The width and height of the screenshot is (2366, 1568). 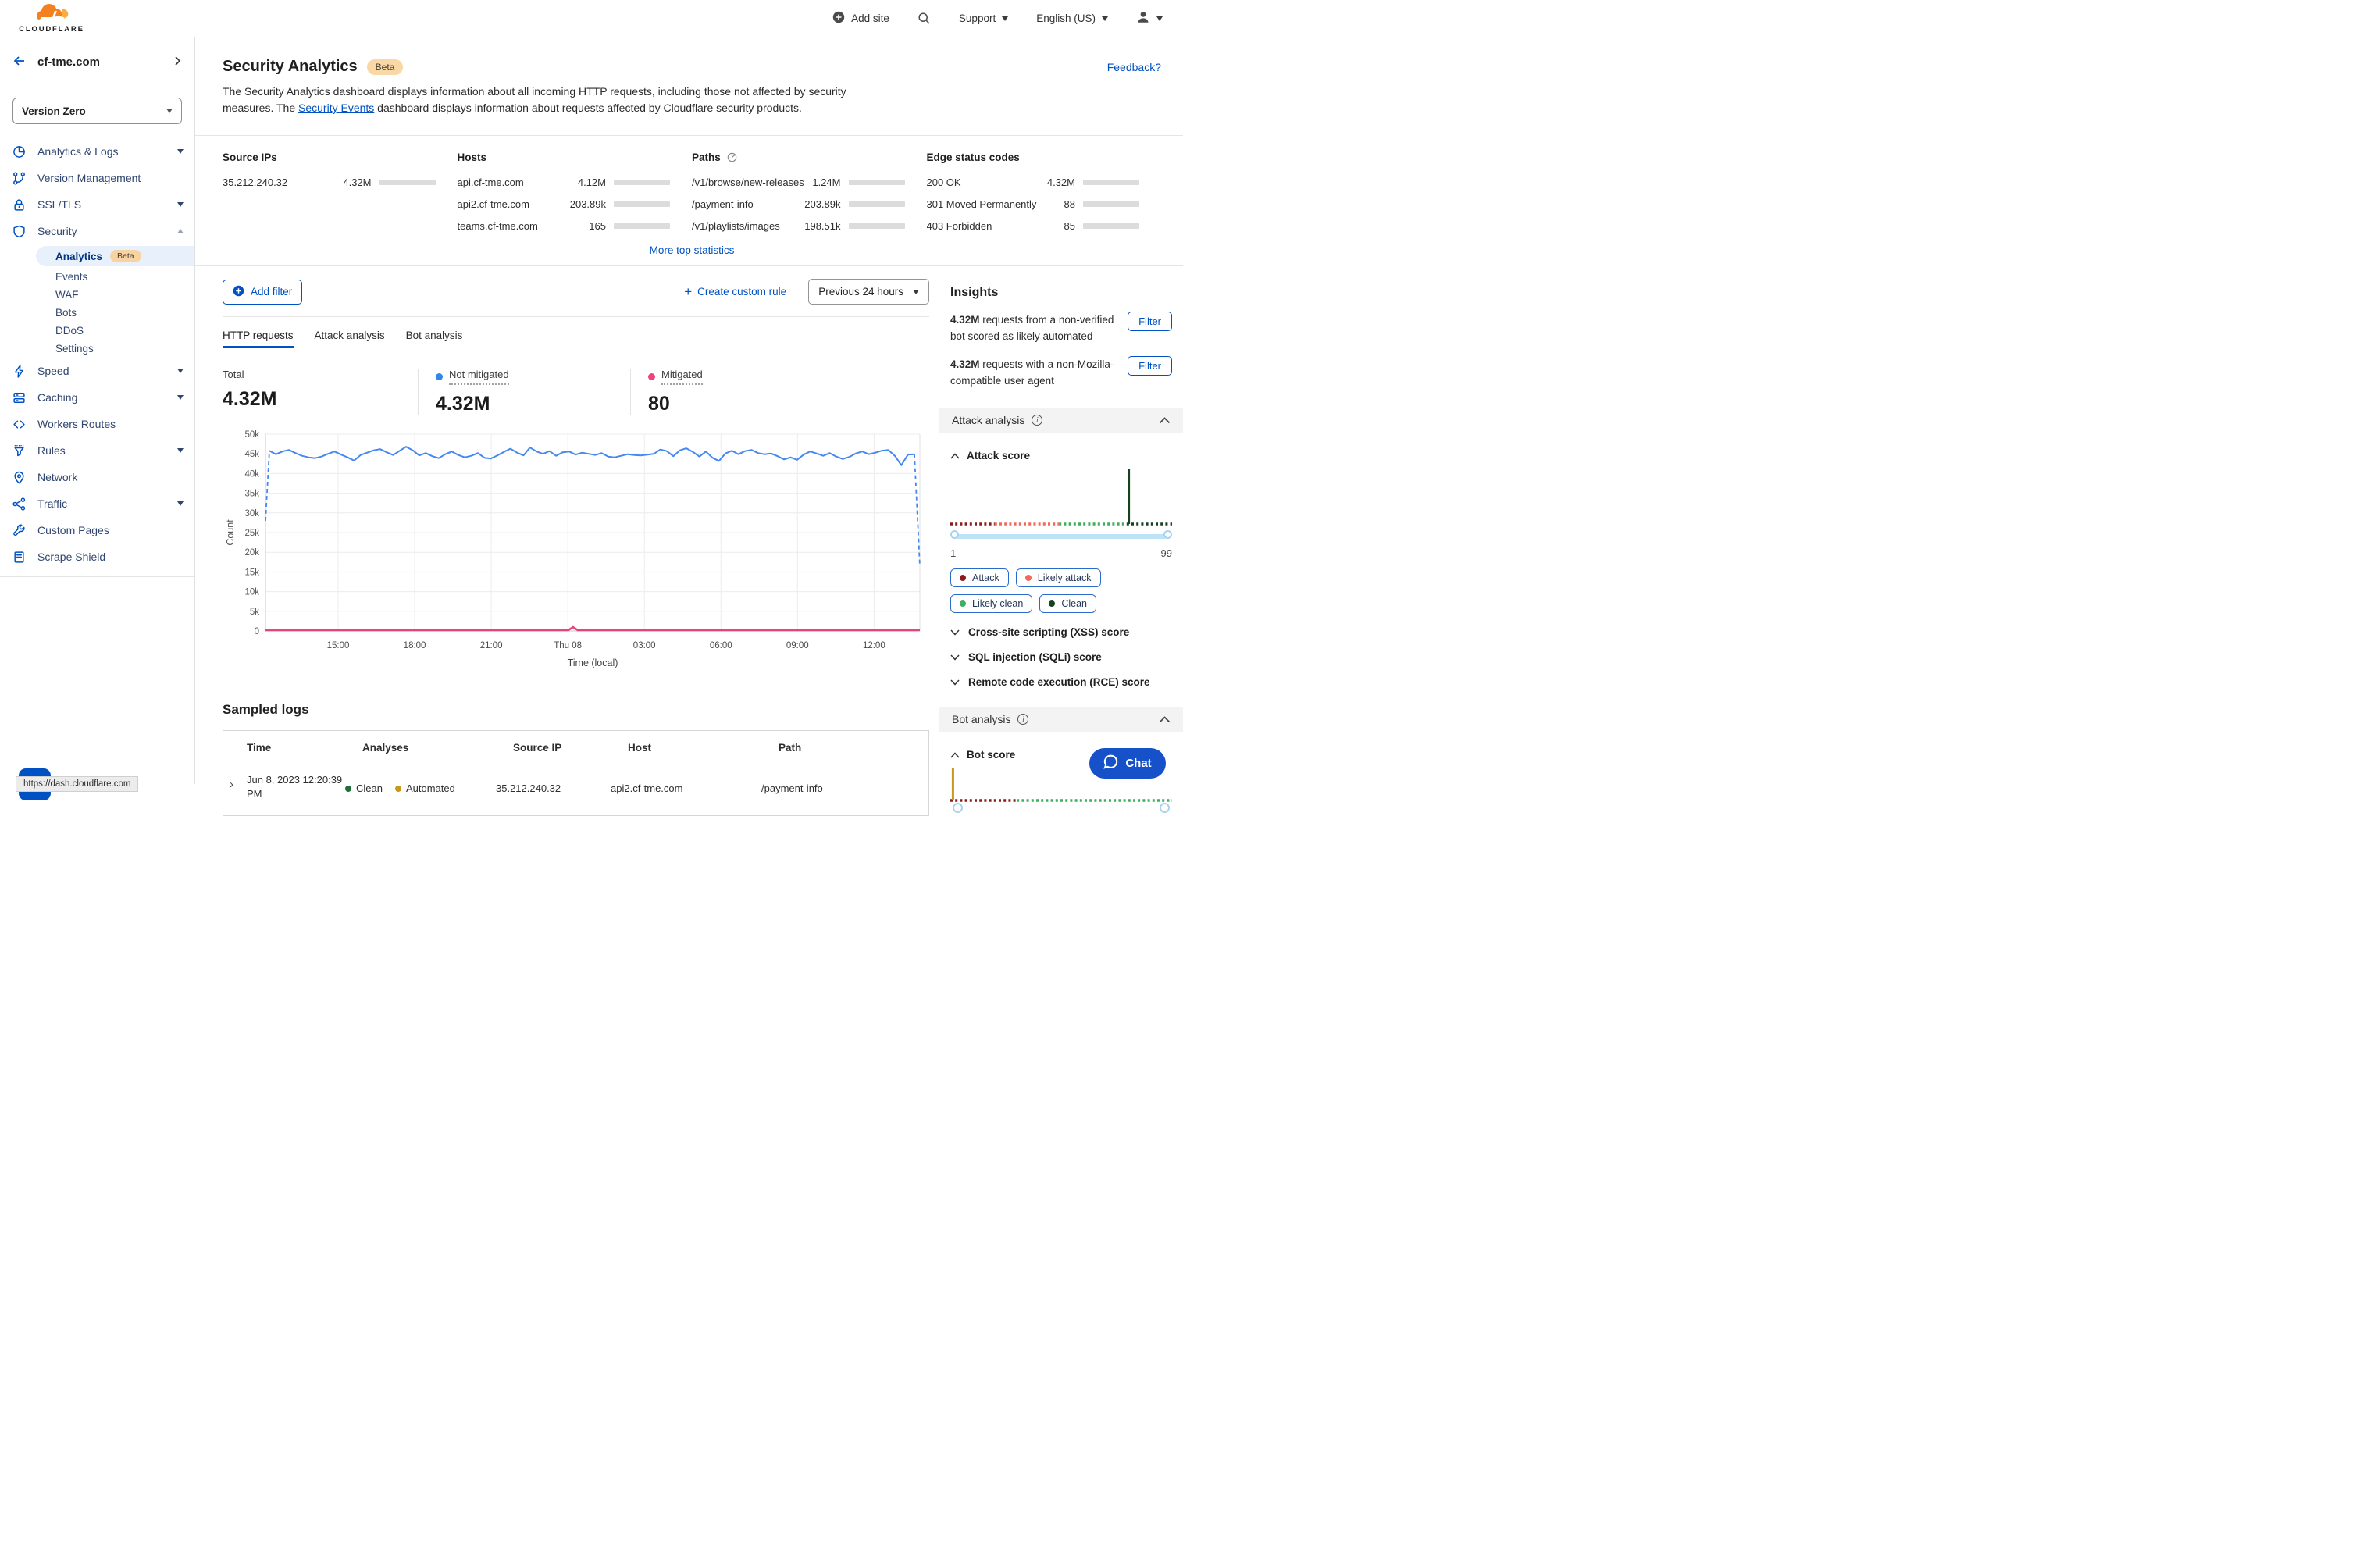 I want to click on sidebar-subitem-waf: WAF, so click(x=97, y=295).